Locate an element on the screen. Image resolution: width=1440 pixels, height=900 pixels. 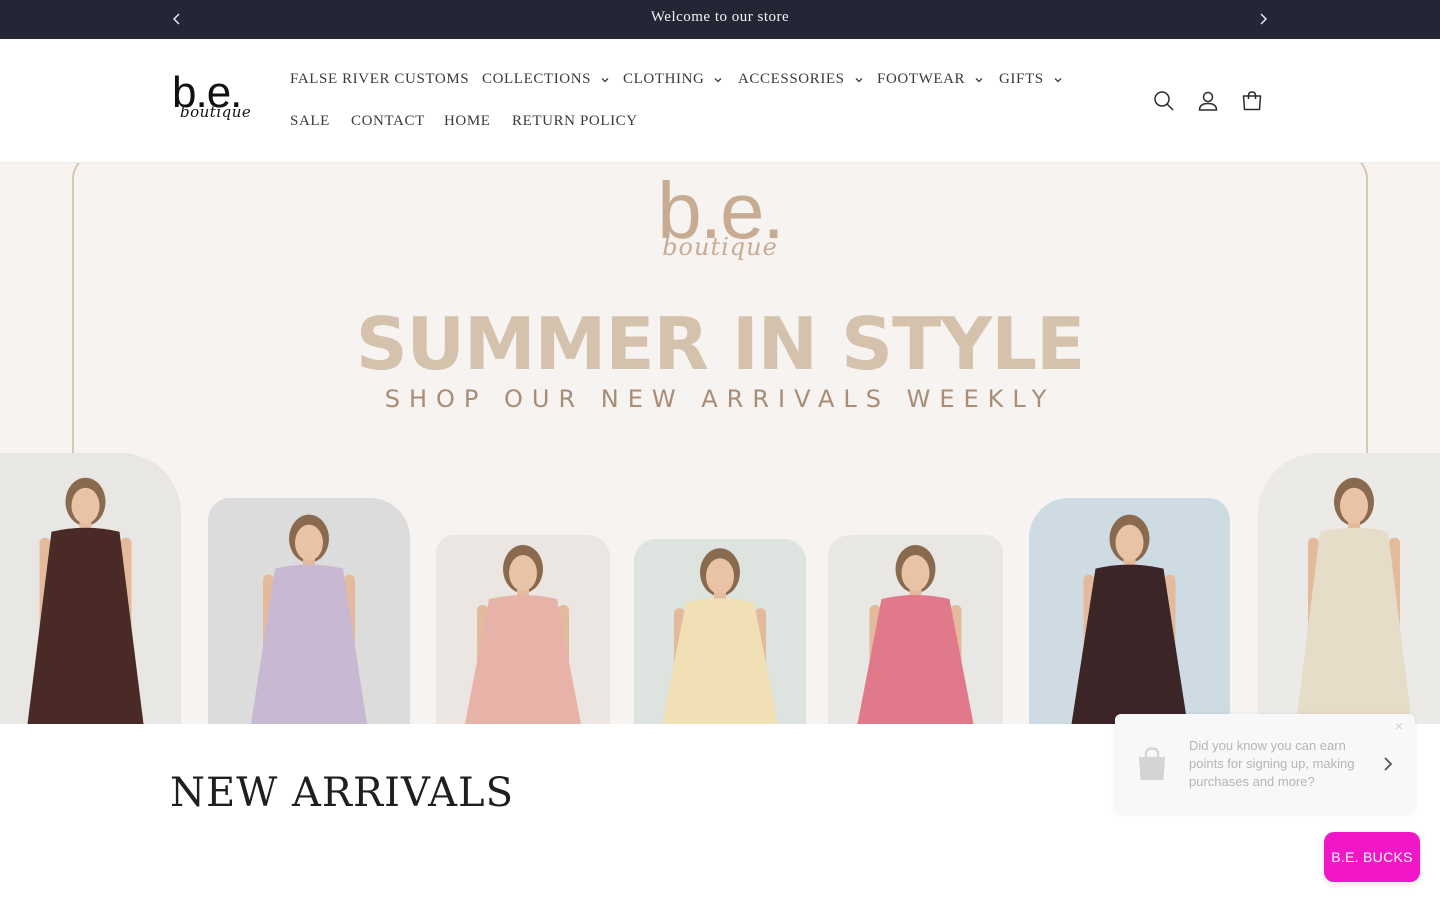
nav-false-river-customs: FALSE RIVER CUSTOMS is located at coordinates (379, 79).